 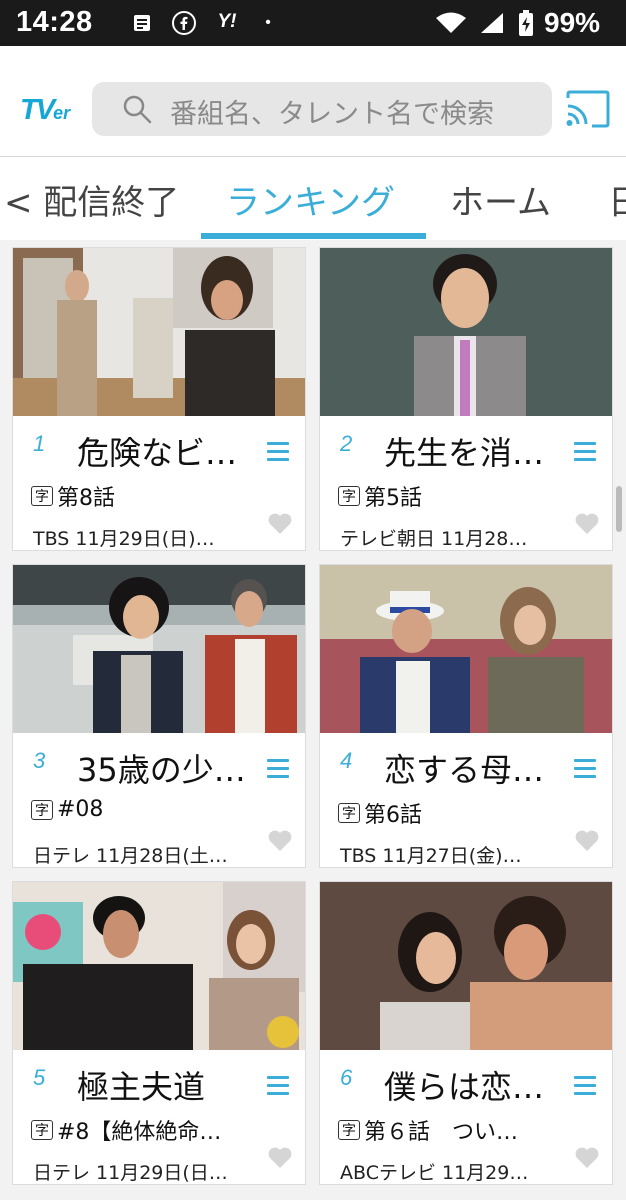 What do you see at coordinates (310, 199) in the screenshot?
I see `tab-ranking: ランキング` at bounding box center [310, 199].